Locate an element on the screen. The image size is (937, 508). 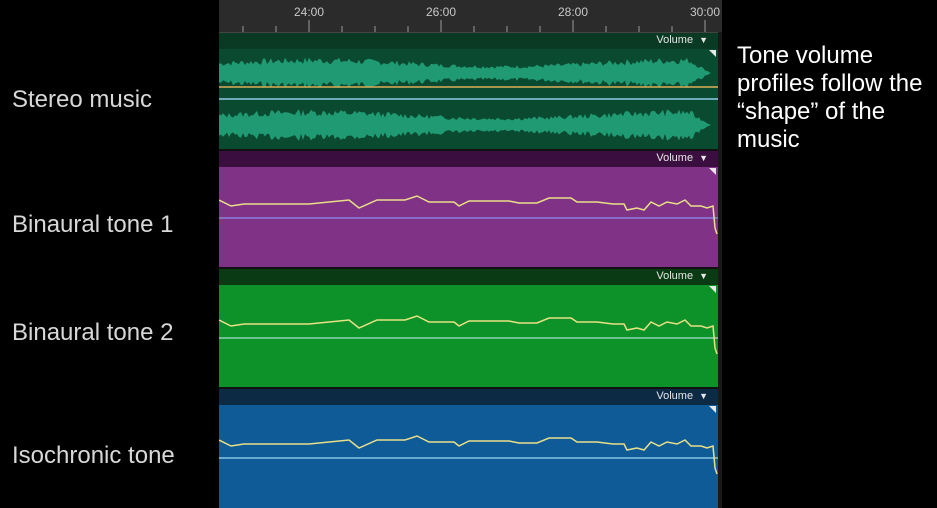
binaural-2-envelope is located at coordinates (468, 335).